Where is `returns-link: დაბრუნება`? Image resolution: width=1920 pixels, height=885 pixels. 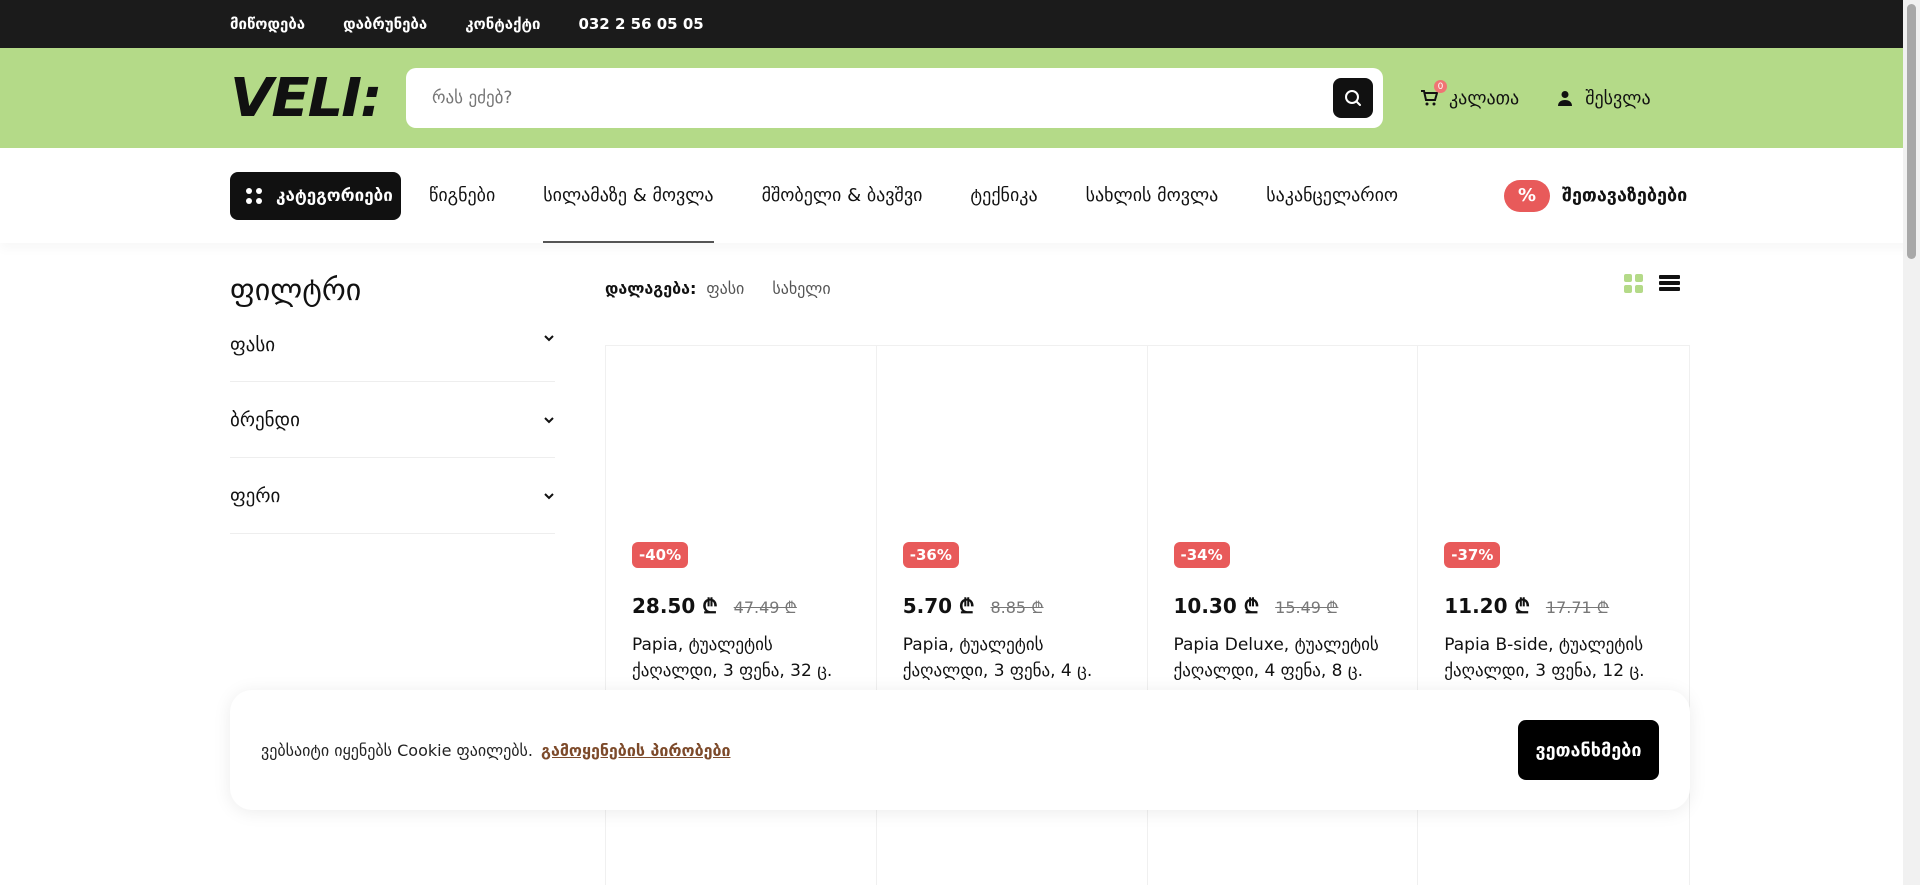
returns-link: დაბრუნება is located at coordinates (385, 24).